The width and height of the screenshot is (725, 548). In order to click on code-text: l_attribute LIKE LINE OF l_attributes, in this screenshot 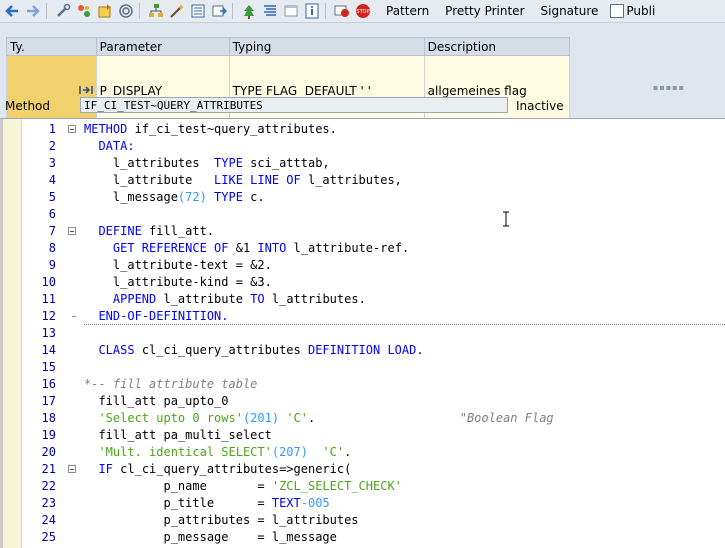, I will do `click(243, 180)`.